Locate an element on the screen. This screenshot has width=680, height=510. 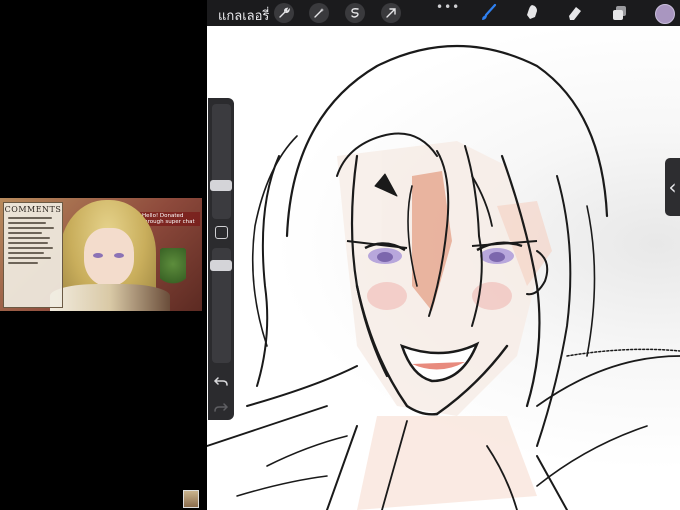
chevron-left-icon: ‹ is located at coordinates (672, 187).